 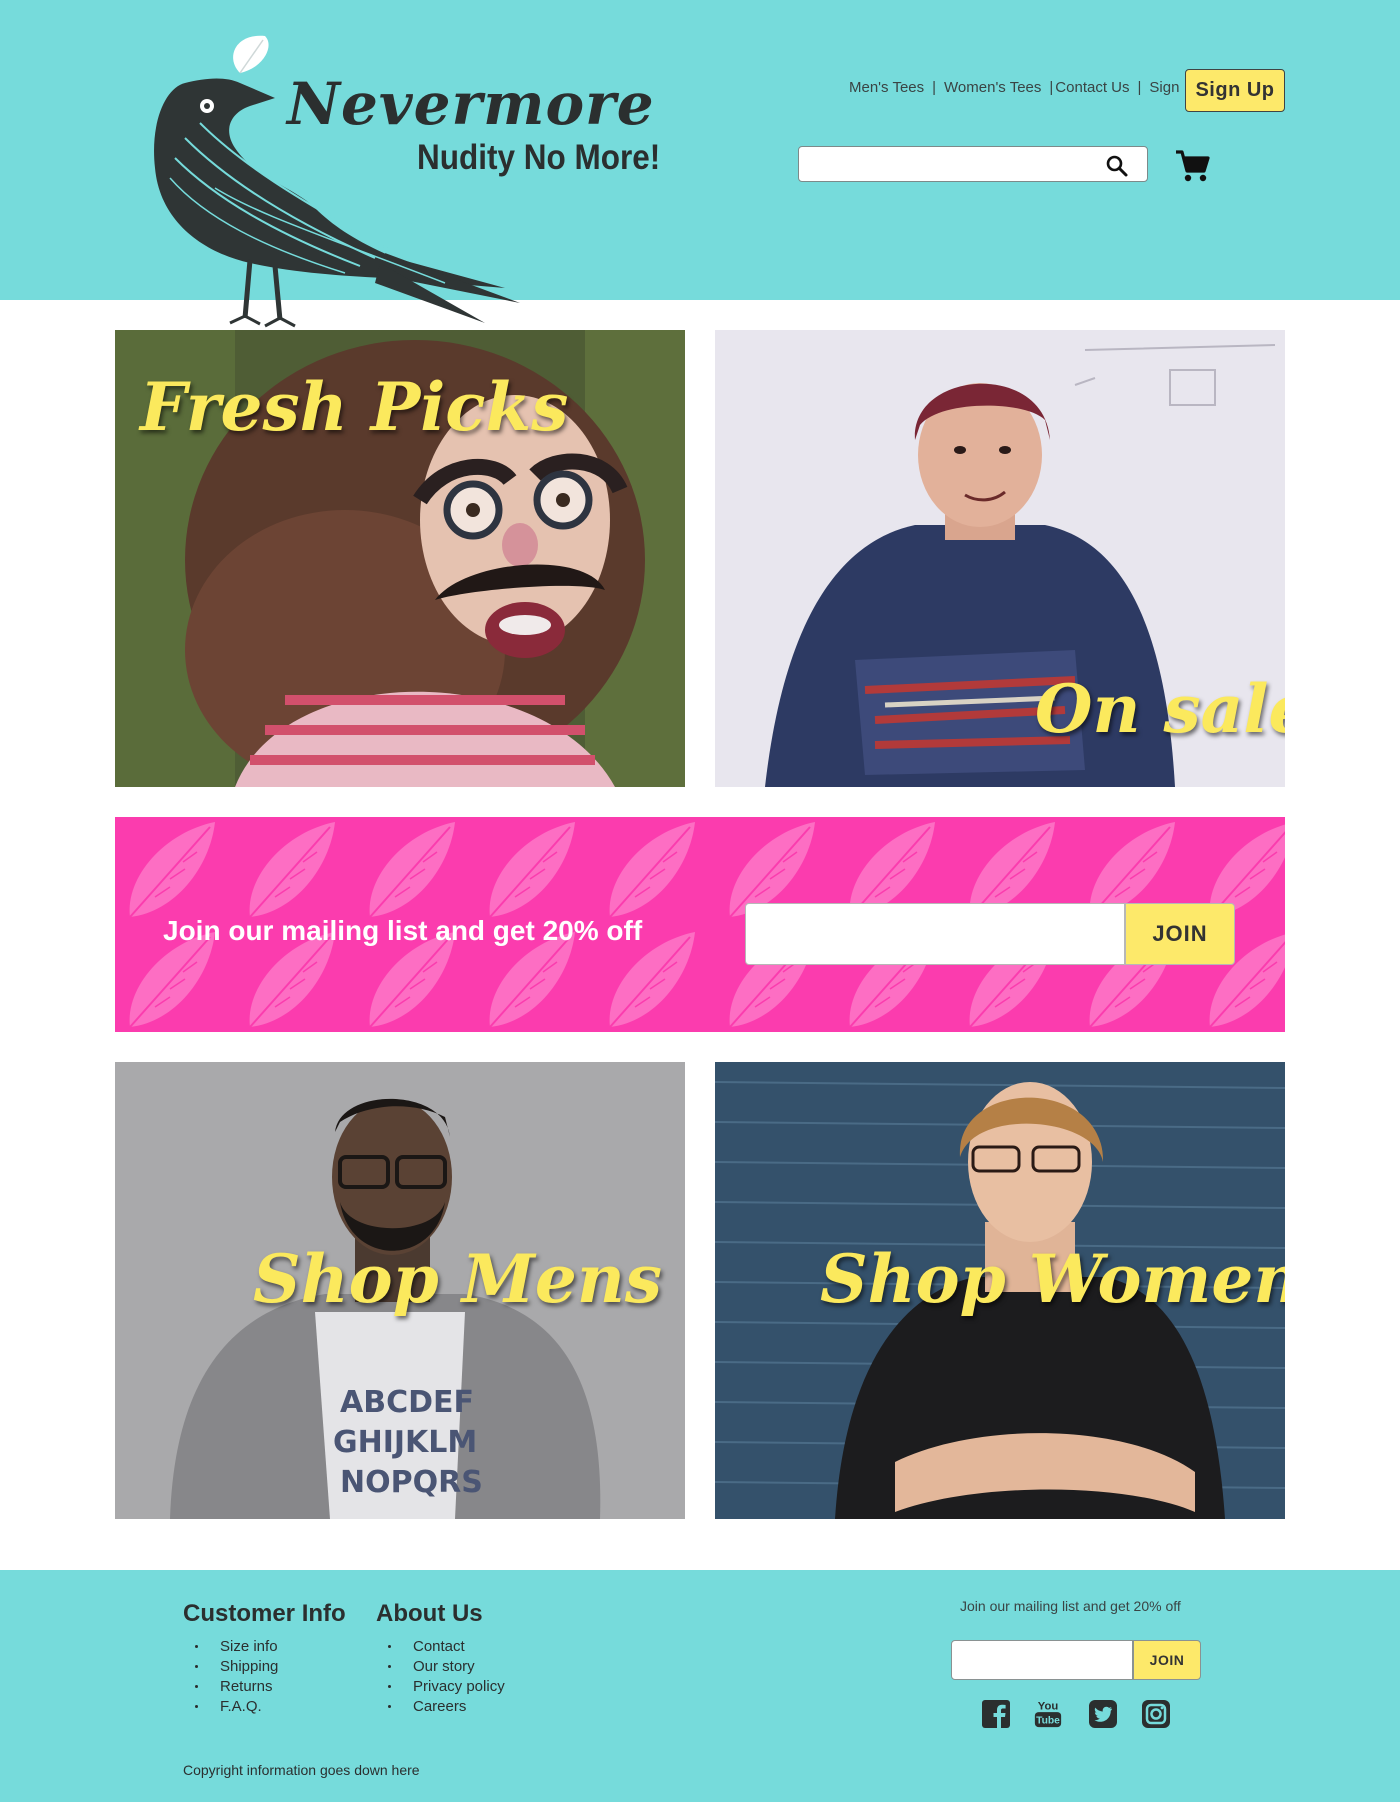 I want to click on list-item: Careers, so click(x=440, y=1706).